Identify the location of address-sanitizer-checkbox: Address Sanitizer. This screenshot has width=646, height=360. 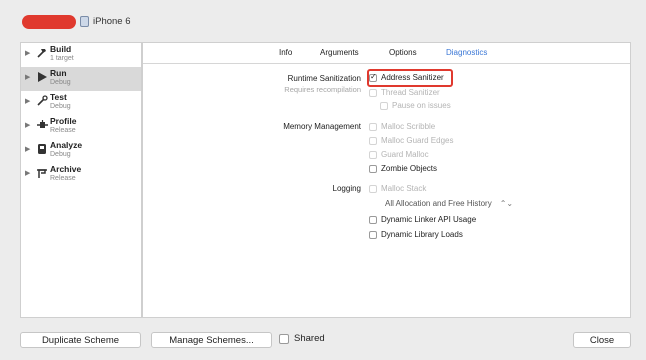
(406, 77).